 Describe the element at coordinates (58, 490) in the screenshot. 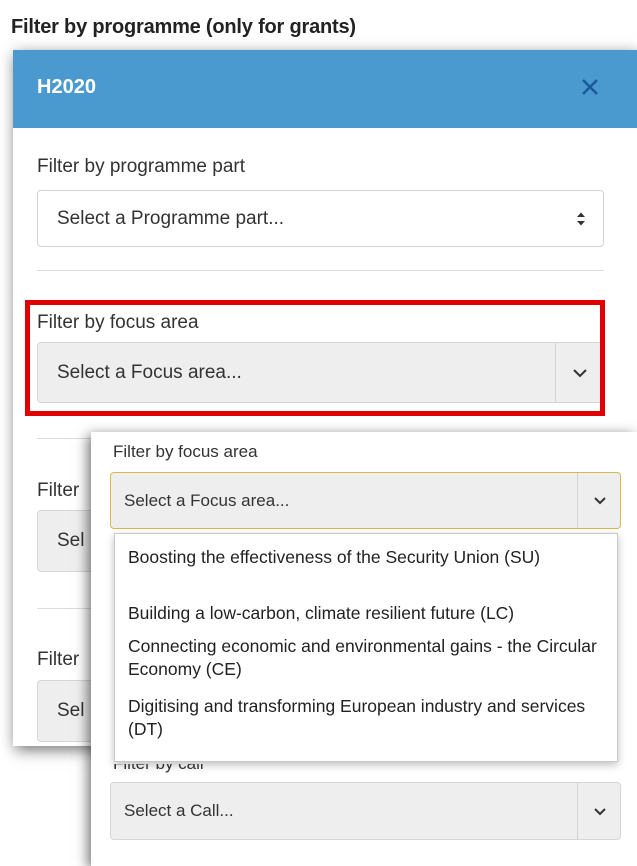

I see `filter-label-partial: Filter` at that location.